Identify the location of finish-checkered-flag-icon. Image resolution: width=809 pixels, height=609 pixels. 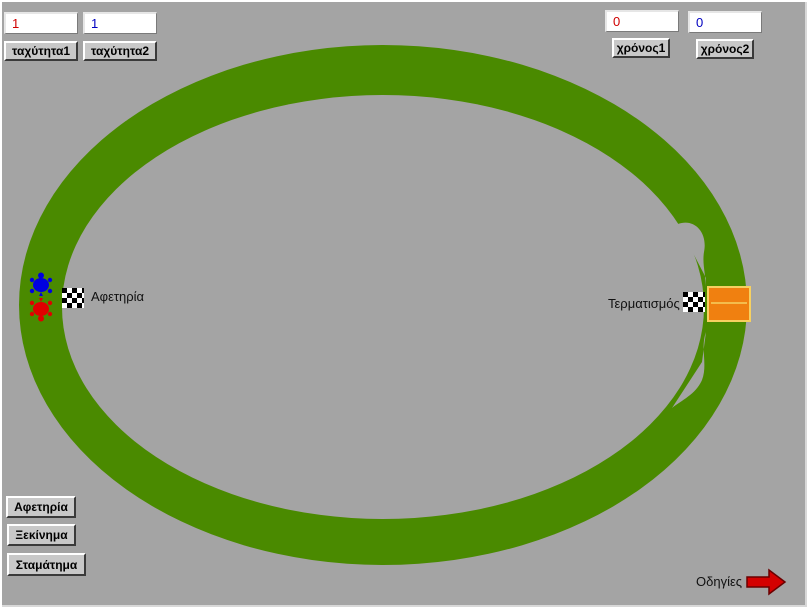
(694, 302).